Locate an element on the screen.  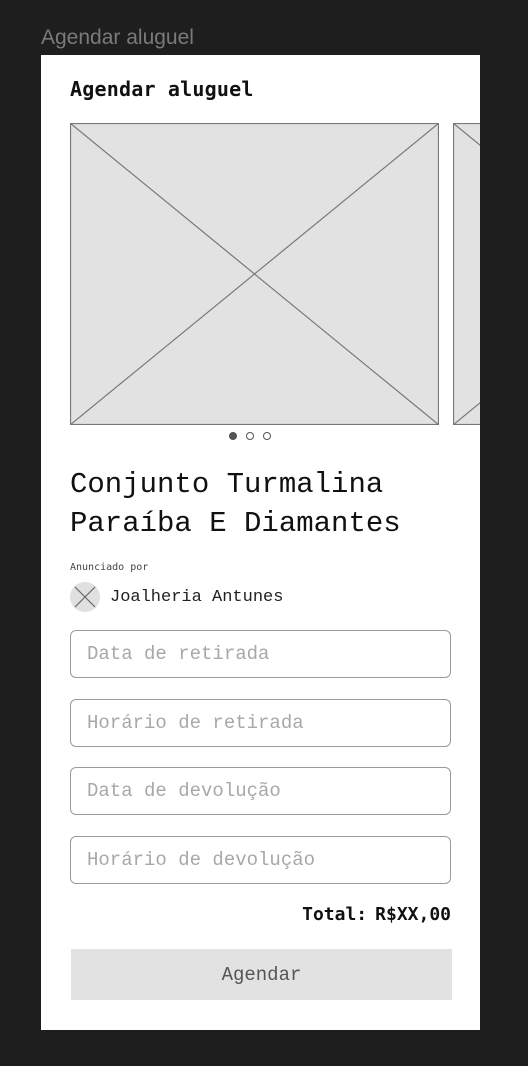
carousel-pagination is located at coordinates (250, 436).